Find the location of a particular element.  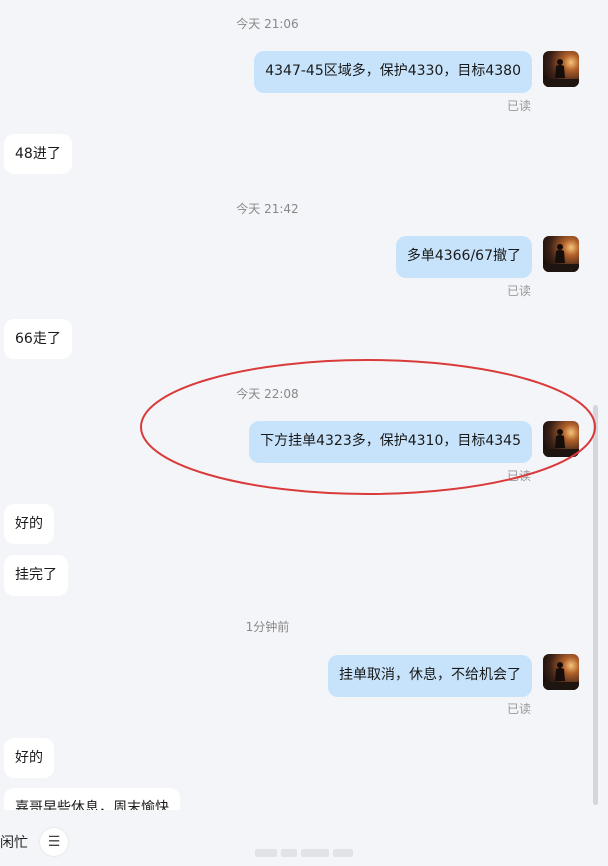

timestamp: 今天 21:06 is located at coordinates (267, 24).